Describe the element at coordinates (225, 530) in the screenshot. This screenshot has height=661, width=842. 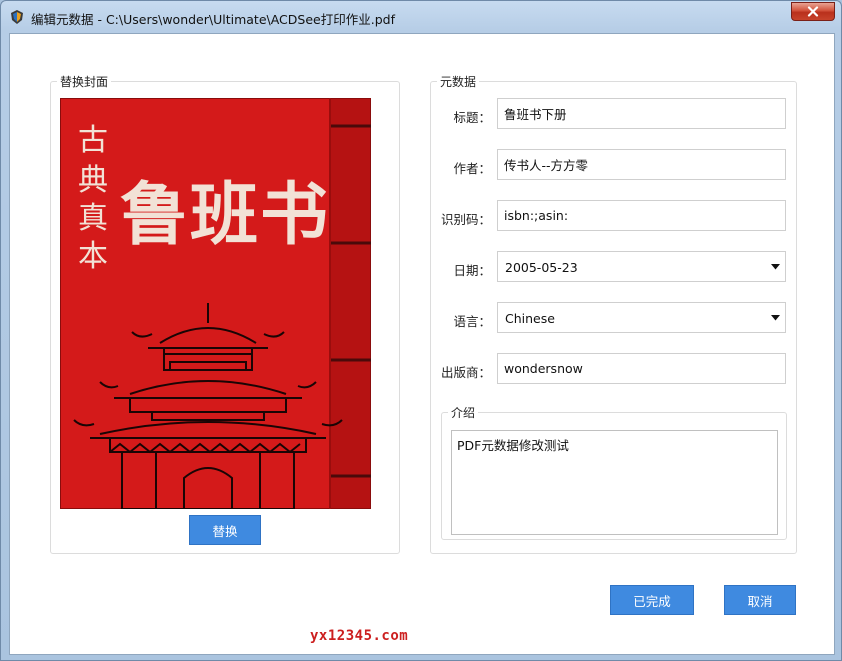
I see `replace-cover-button: 替换` at that location.